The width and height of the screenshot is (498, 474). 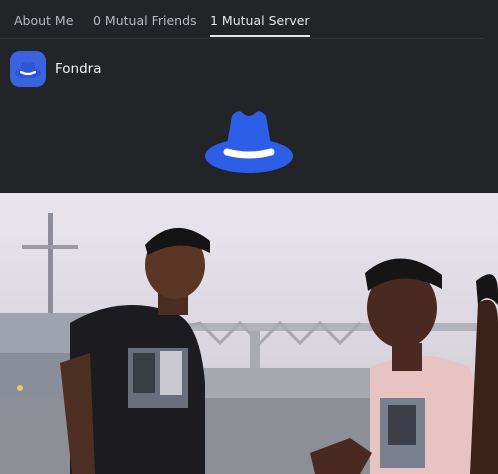 I want to click on server-icon, so click(x=28, y=69).